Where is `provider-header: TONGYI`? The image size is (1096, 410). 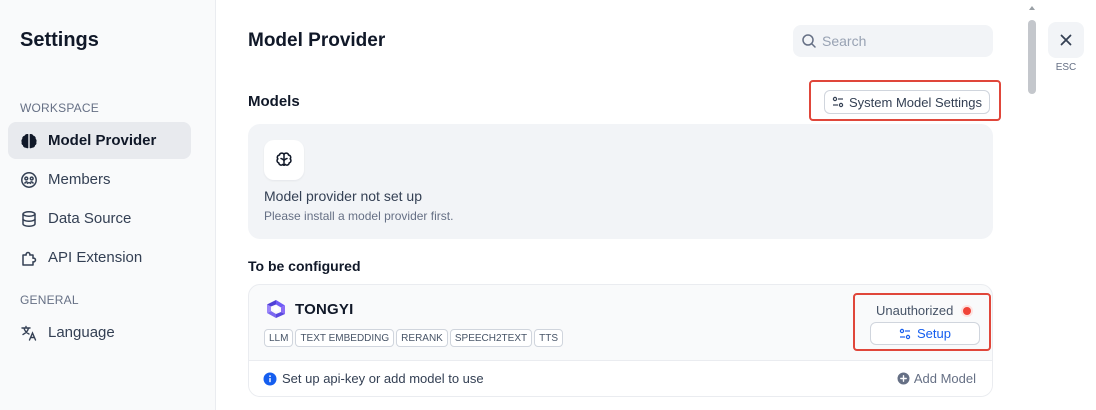
provider-header: TONGYI is located at coordinates (309, 309).